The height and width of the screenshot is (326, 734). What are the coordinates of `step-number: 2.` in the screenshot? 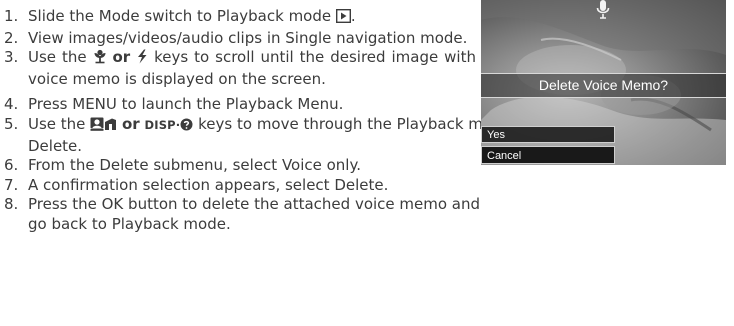 It's located at (11, 37).